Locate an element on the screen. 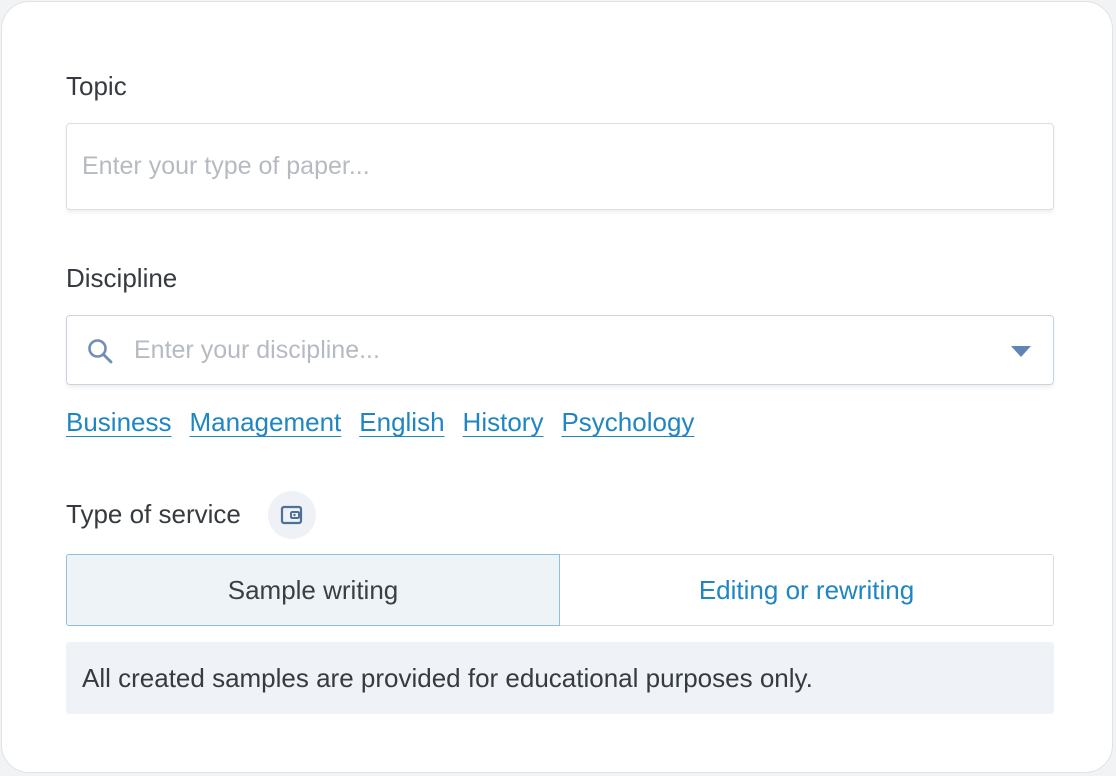 Image resolution: width=1116 pixels, height=776 pixels. suggestion-english: English is located at coordinates (401, 422).